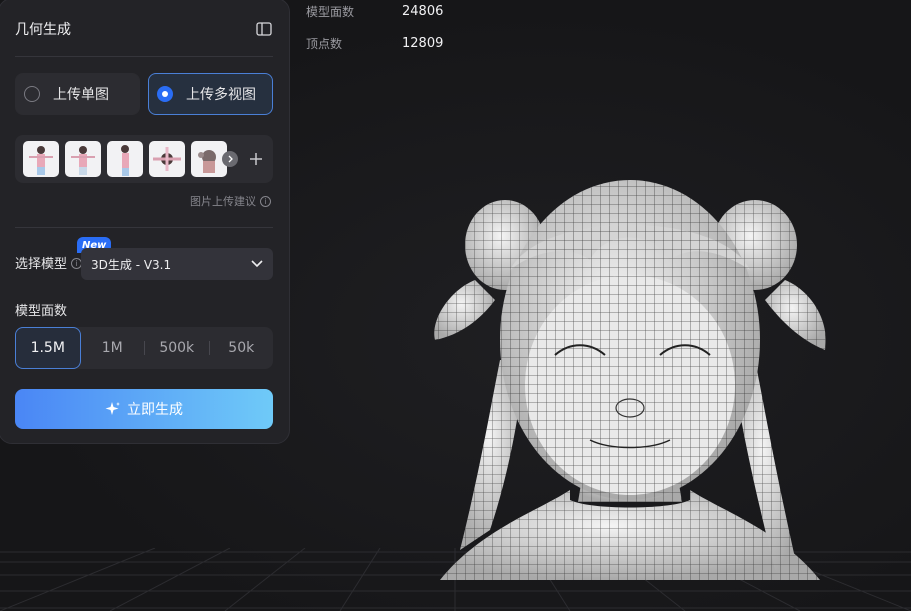 The height and width of the screenshot is (611, 911). Describe the element at coordinates (144, 227) in the screenshot. I see `divider` at that location.